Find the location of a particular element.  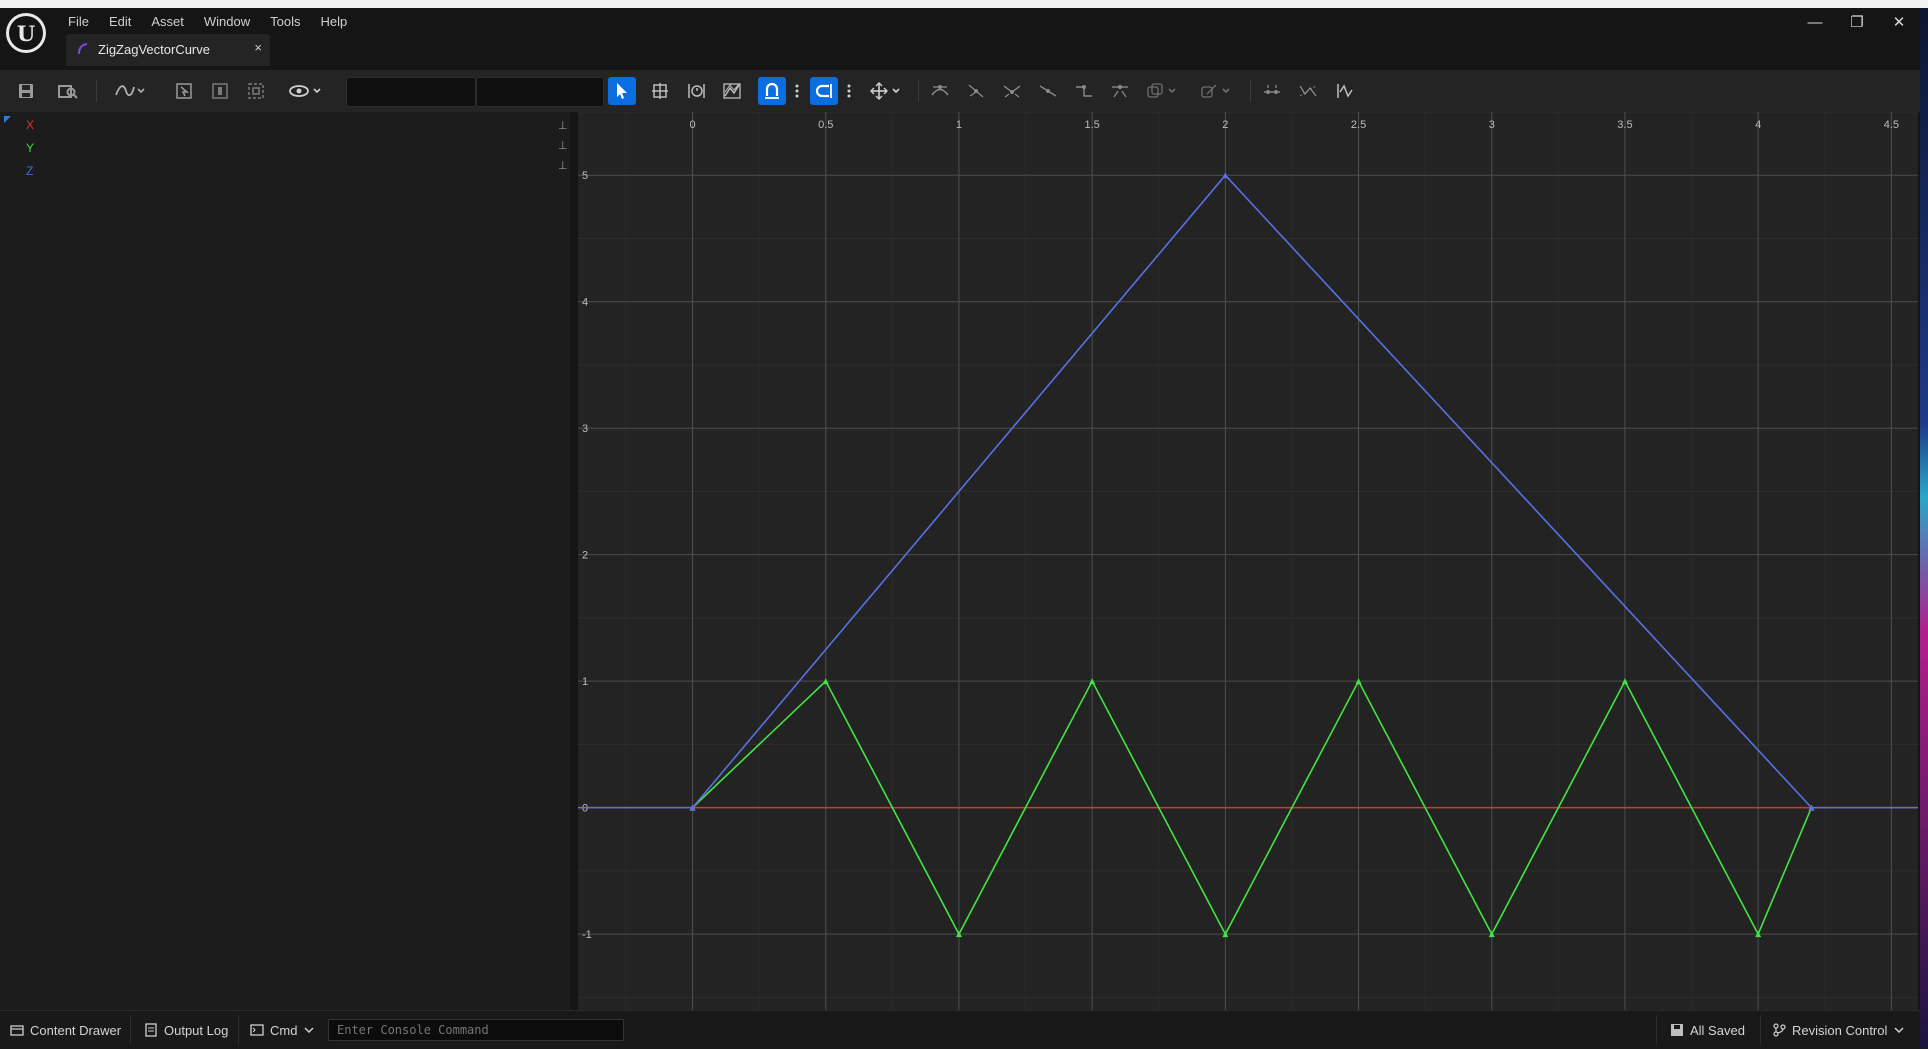

close-window-button: ✕ is located at coordinates (1899, 23).